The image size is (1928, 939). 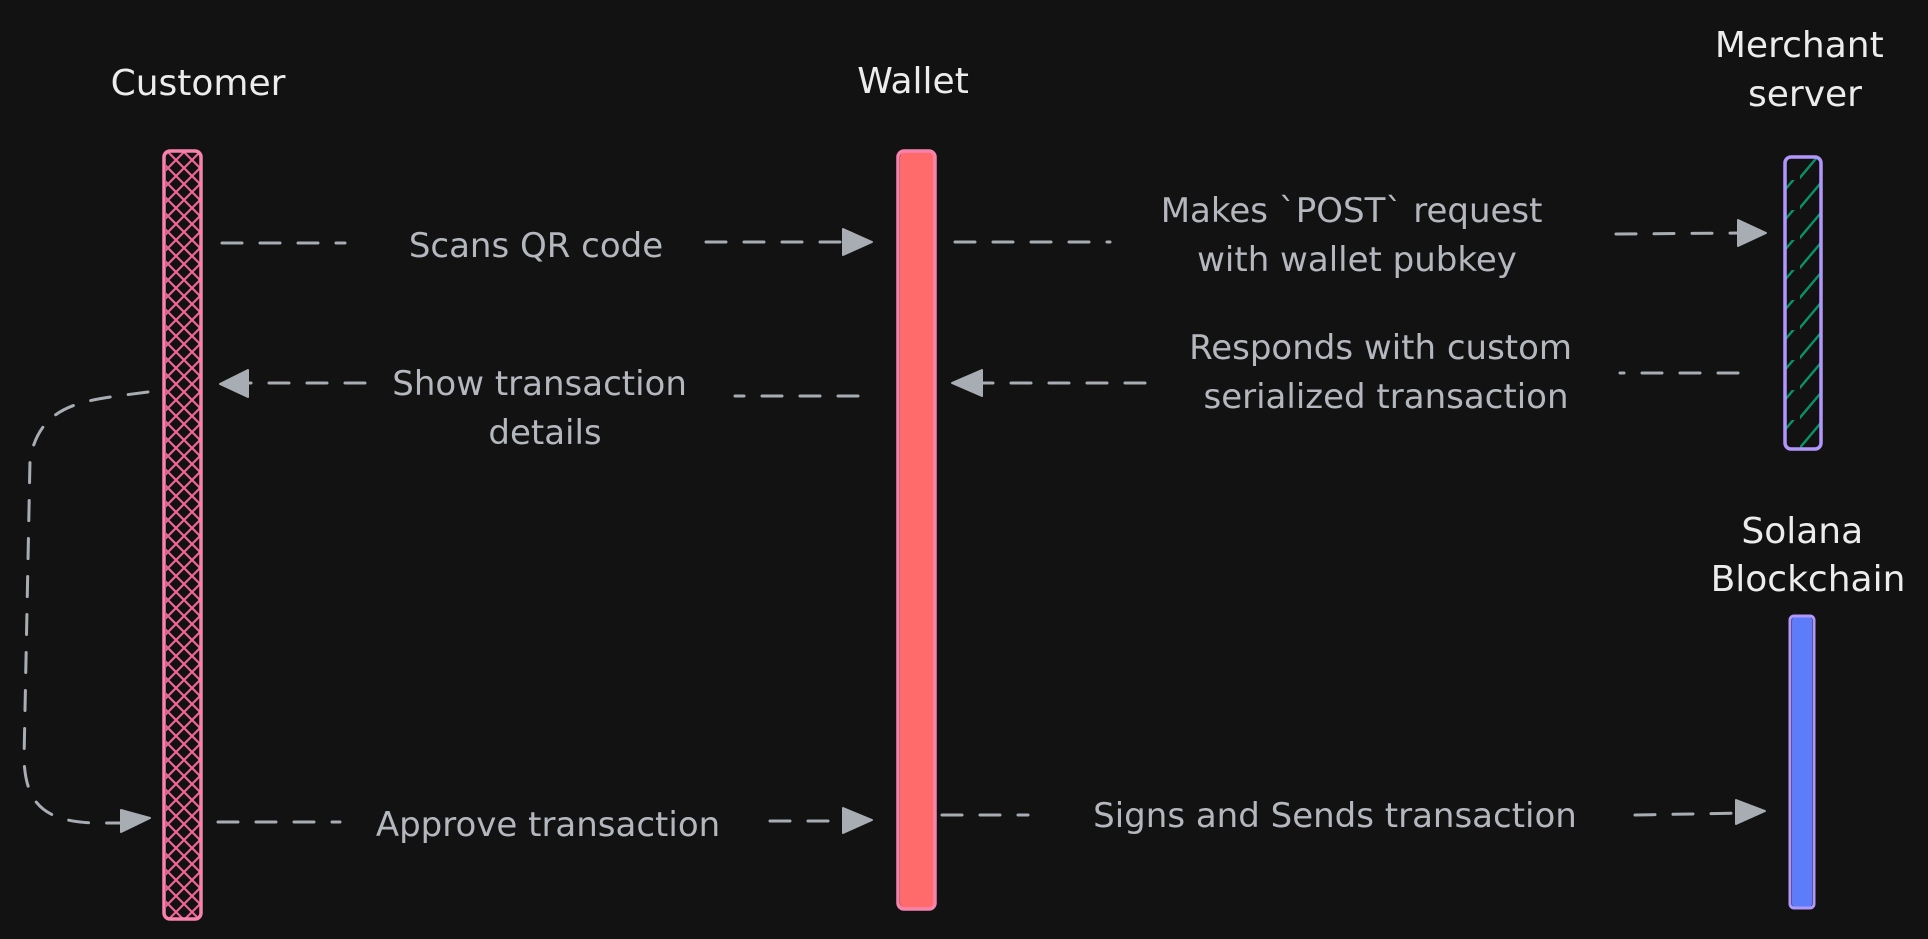 I want to click on lifeline-wallet, so click(x=916, y=530).